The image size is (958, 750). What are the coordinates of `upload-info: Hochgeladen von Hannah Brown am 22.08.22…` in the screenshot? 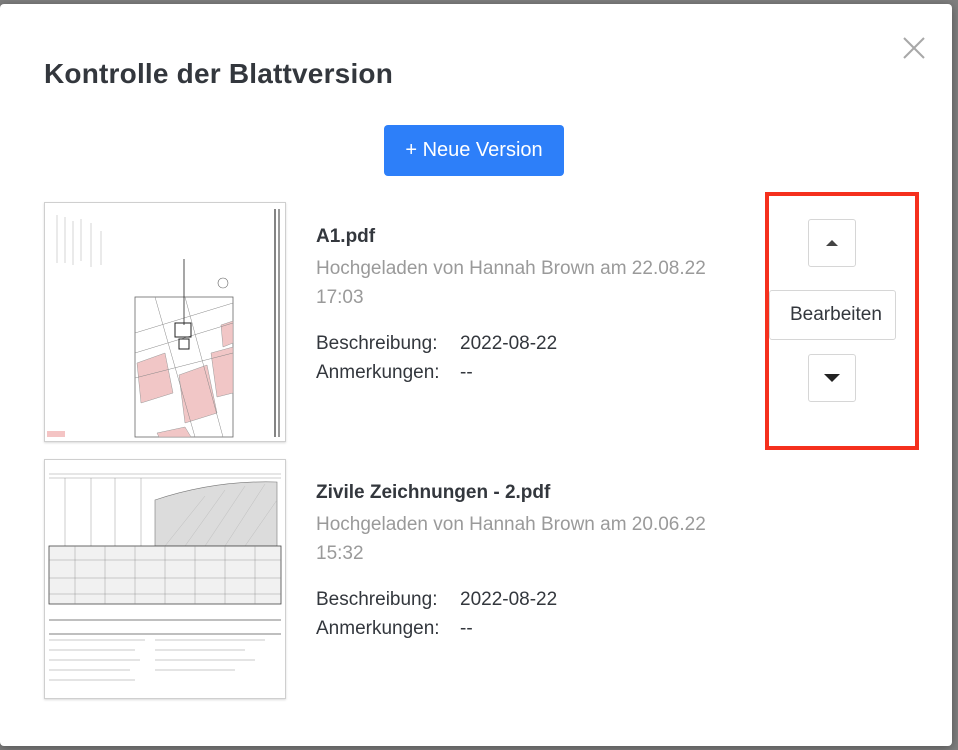 It's located at (511, 283).